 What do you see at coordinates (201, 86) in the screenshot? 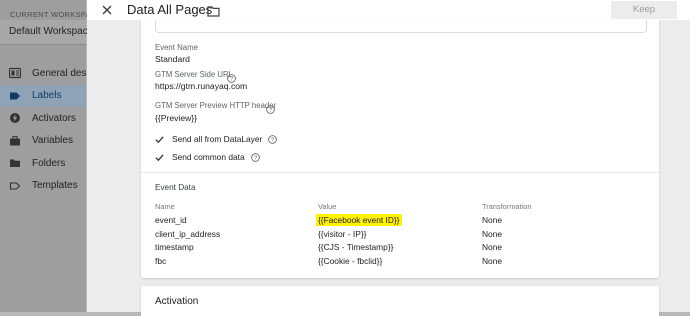
I see `server-url-value: https://gtm.runayaq.com` at bounding box center [201, 86].